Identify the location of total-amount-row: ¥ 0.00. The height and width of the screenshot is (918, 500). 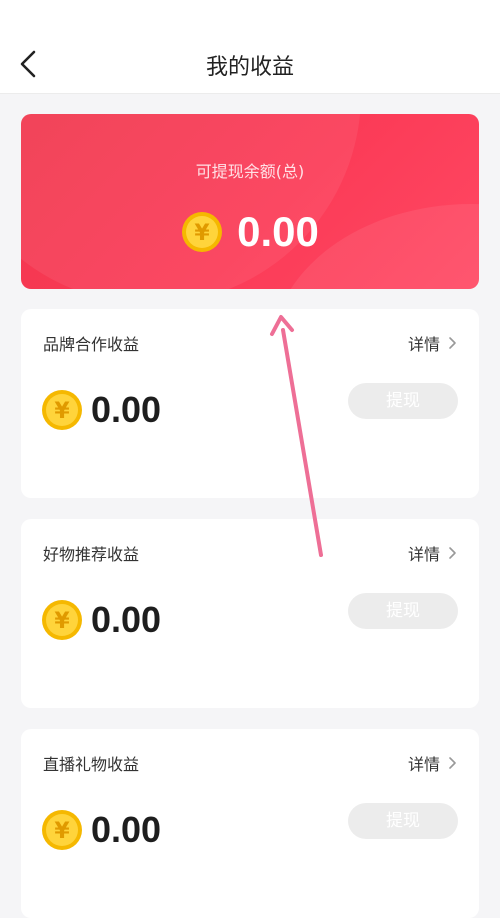
(250, 232).